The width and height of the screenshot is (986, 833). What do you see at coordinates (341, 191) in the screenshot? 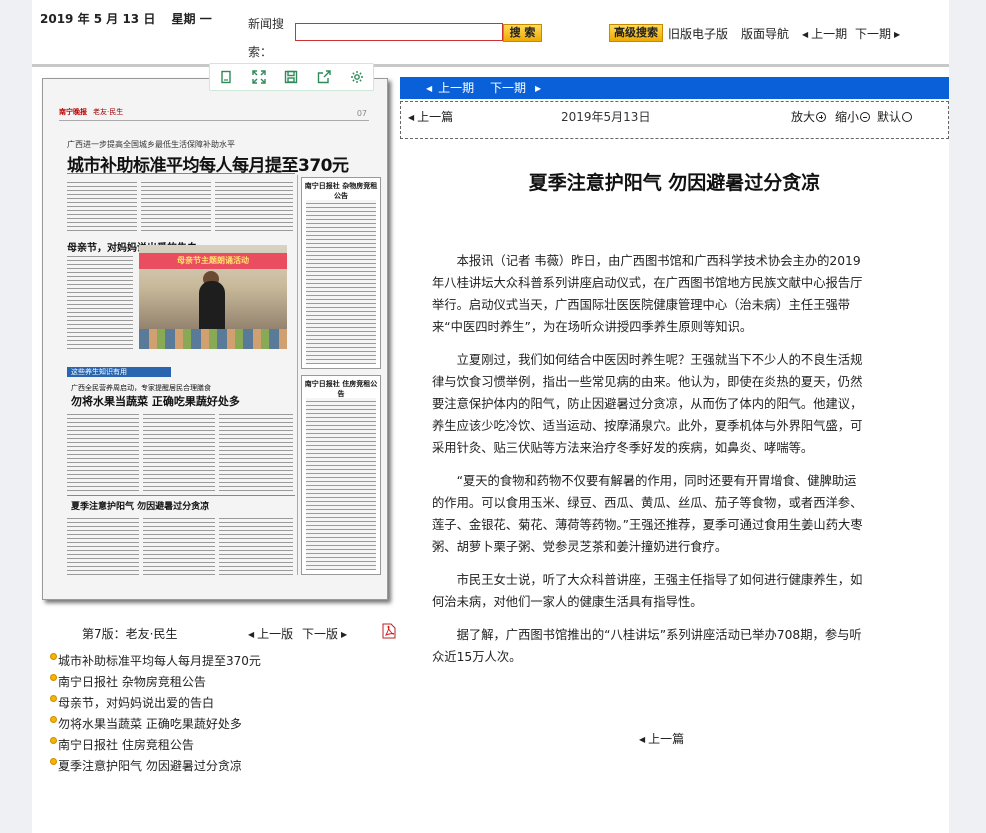
I see `np-notice-title-1: 南宁日报社 杂物房竞租公告` at bounding box center [341, 191].